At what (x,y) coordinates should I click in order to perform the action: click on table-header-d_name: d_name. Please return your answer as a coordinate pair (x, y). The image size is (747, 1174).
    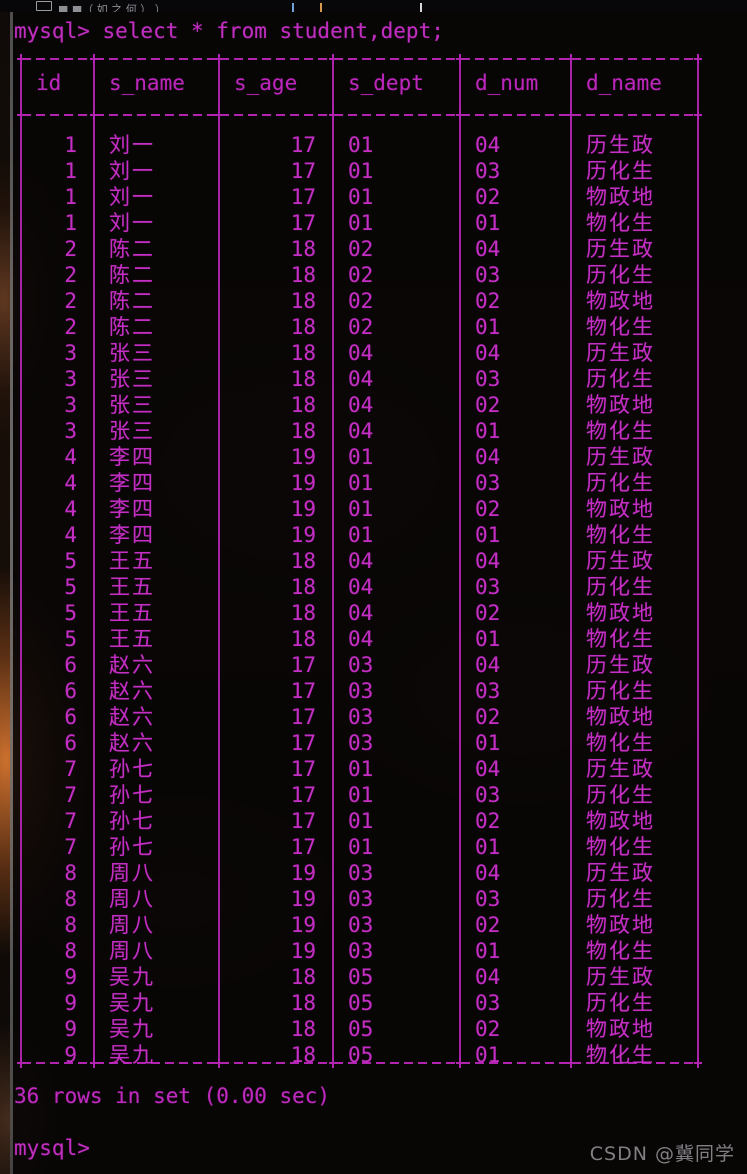
    Looking at the image, I should click on (624, 83).